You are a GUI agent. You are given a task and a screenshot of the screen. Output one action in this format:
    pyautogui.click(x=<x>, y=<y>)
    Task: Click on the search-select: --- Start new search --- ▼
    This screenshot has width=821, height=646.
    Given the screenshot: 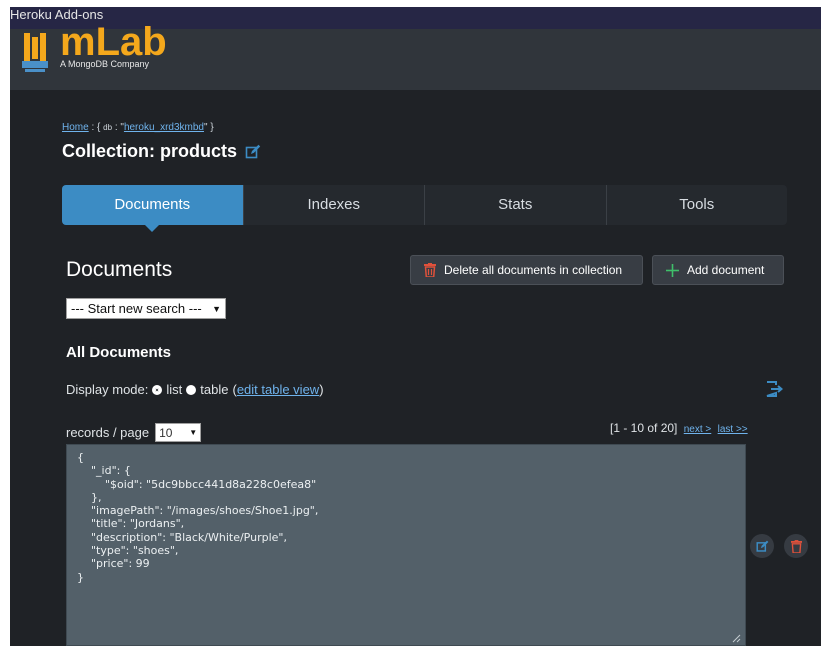 What is the action you would take?
    pyautogui.click(x=146, y=308)
    